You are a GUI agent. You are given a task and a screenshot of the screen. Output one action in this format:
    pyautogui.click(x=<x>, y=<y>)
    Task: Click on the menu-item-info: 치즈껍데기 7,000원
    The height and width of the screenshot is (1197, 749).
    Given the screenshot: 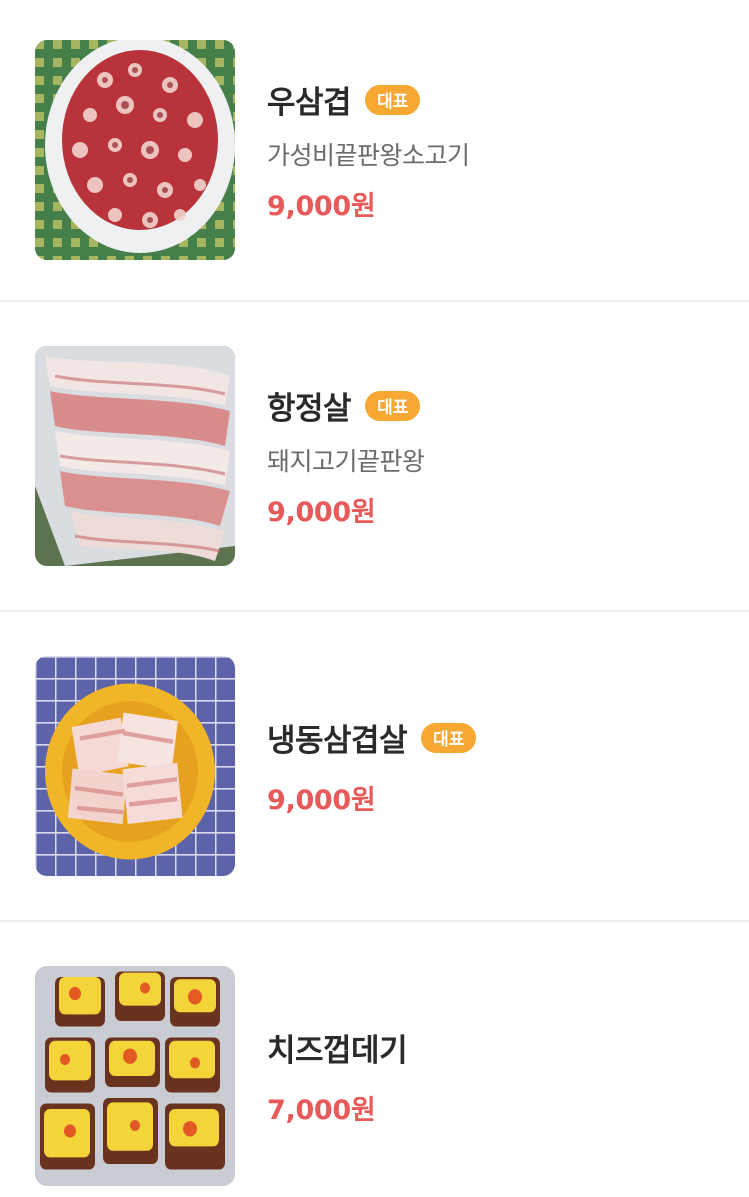 What is the action you would take?
    pyautogui.click(x=337, y=1076)
    